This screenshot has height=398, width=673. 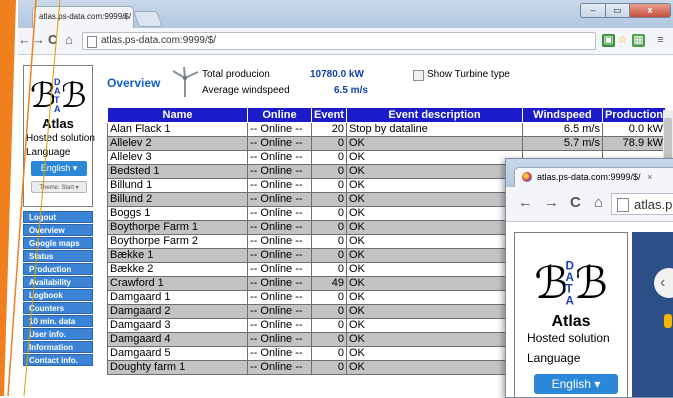 I want to click on menu-item-google-maps: Google maps, so click(x=58, y=243).